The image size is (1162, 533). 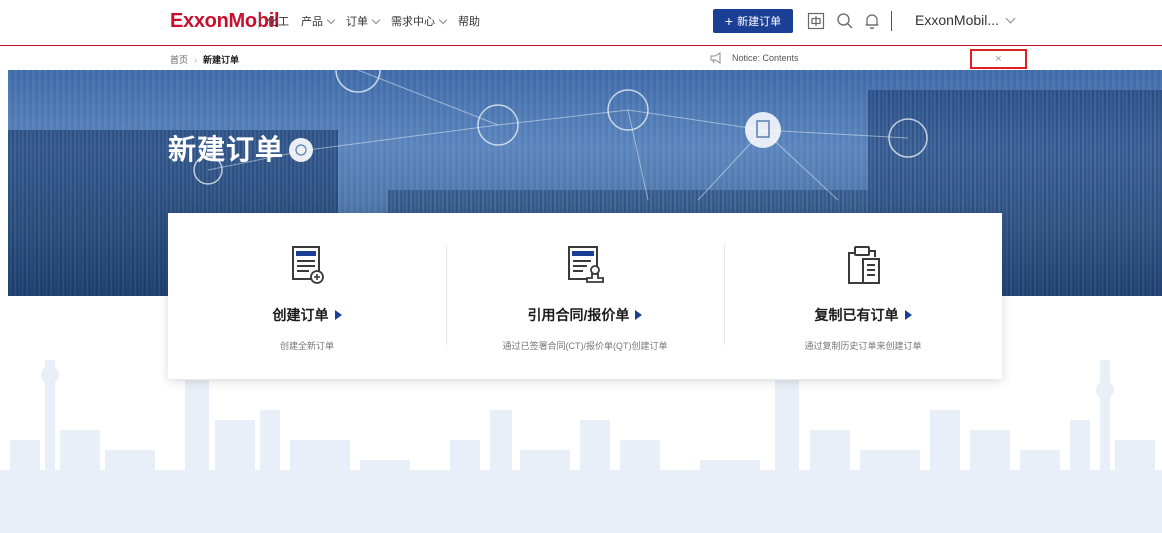 I want to click on option-title-text: 引用合同/报价单, so click(x=578, y=315).